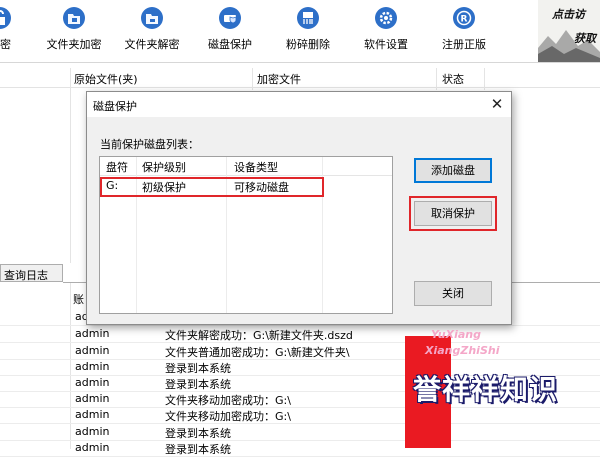 This screenshot has width=600, height=457. What do you see at coordinates (257, 352) in the screenshot?
I see `log-message: 文件夹普通加密成功：G:\新建文件夹\` at bounding box center [257, 352].